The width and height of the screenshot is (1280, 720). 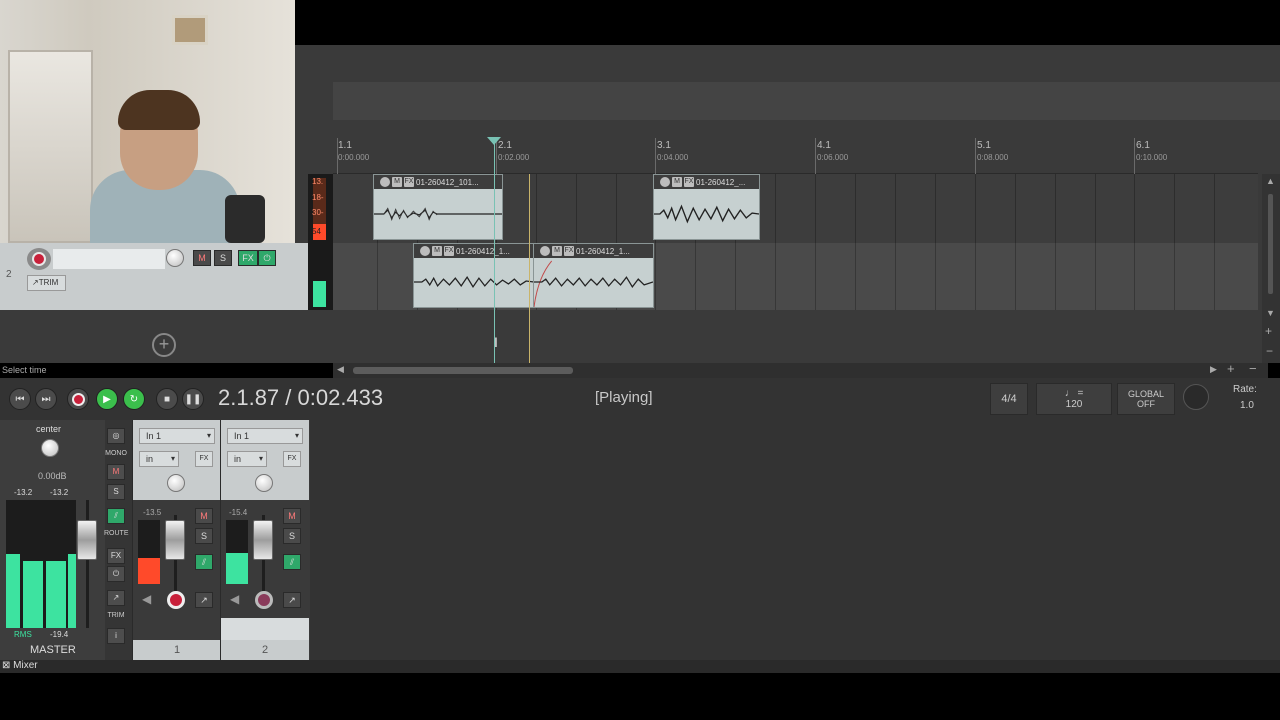 What do you see at coordinates (116, 492) in the screenshot?
I see `master-solo-button: S` at bounding box center [116, 492].